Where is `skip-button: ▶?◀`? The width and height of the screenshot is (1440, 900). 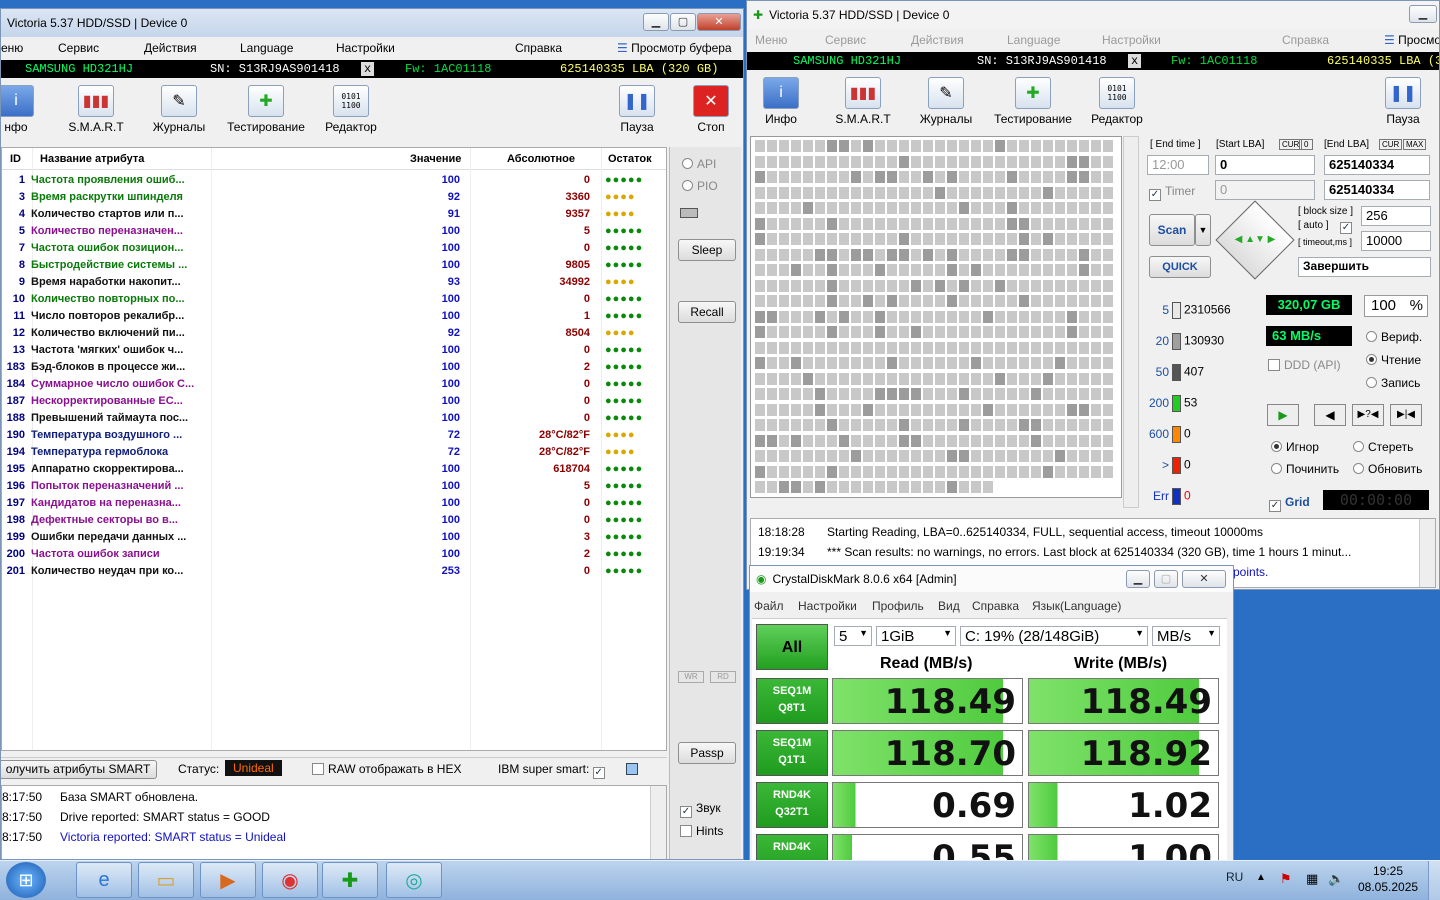 skip-button: ▶?◀ is located at coordinates (1368, 415).